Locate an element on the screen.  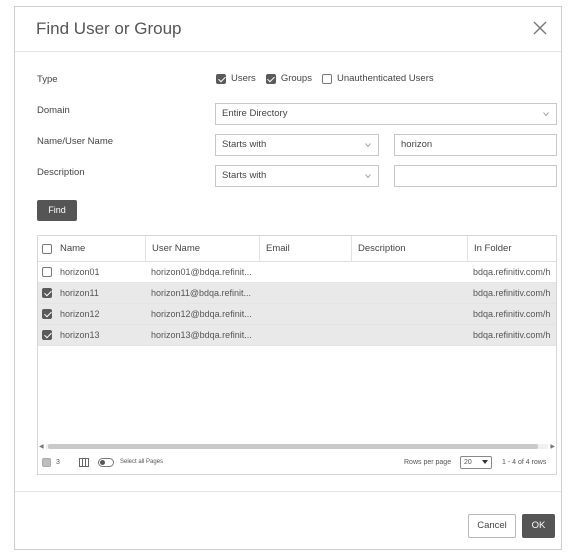
type-options: Users Groups Unauthenticated Users is located at coordinates (330, 78).